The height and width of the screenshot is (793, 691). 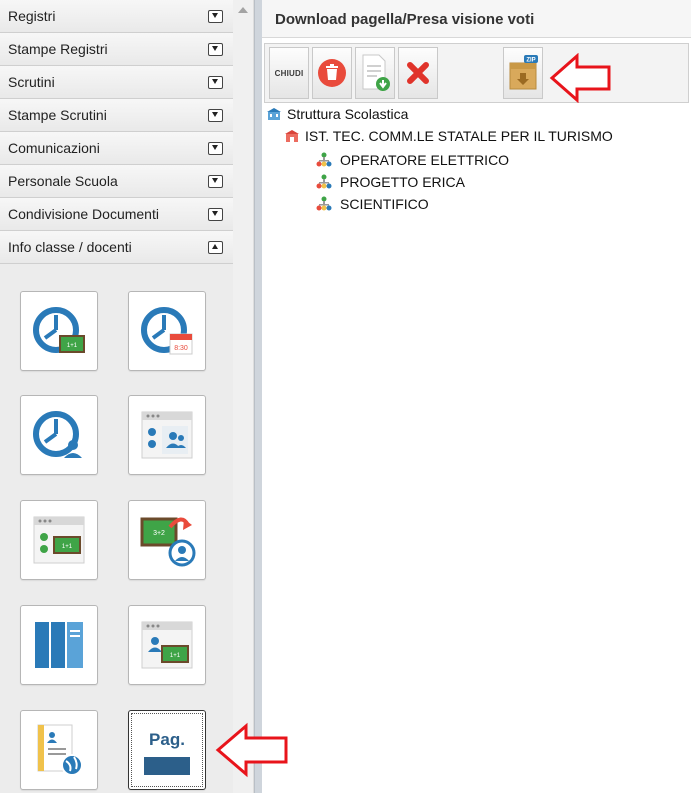 I want to click on menu-section-label: Stampe Scrutini, so click(x=57, y=115).